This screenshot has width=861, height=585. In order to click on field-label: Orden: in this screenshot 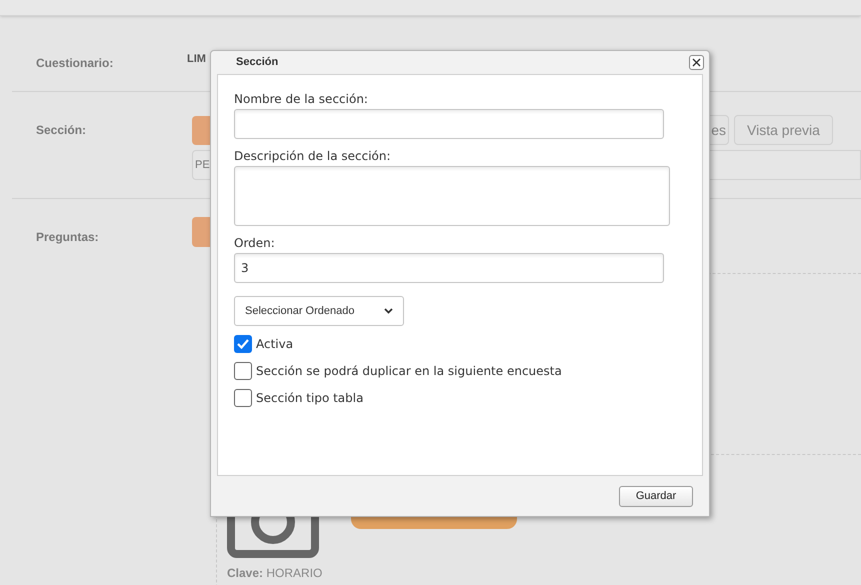, I will do `click(255, 243)`.